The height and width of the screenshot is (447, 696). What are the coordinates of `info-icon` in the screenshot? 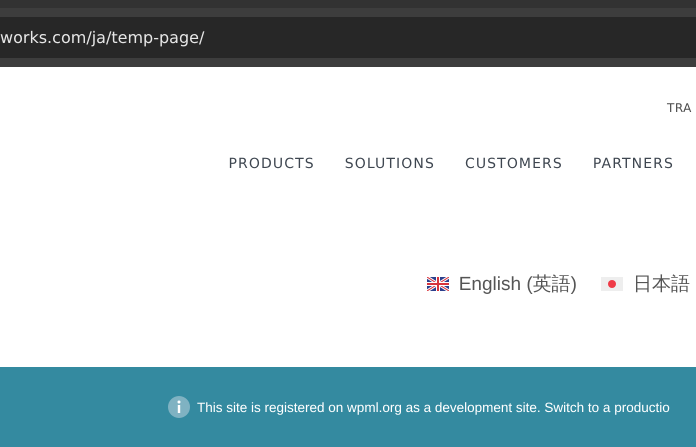 It's located at (179, 407).